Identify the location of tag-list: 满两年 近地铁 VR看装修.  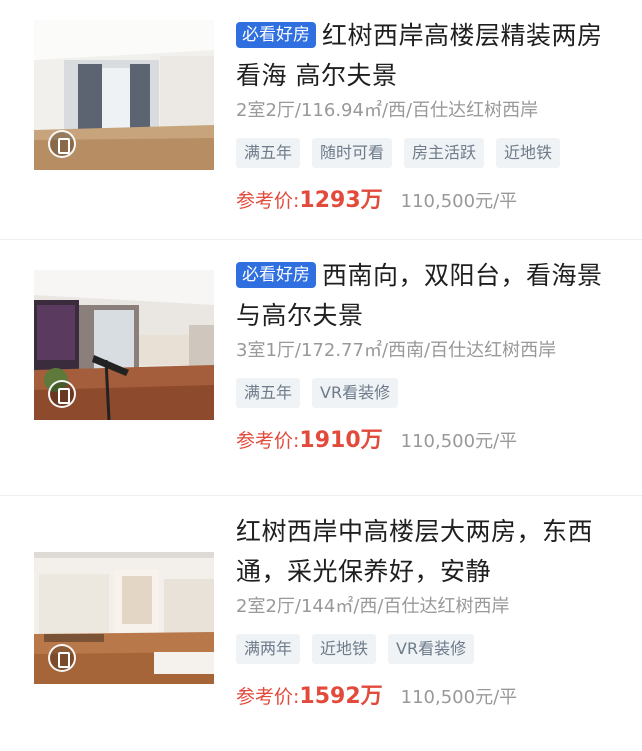
(424, 649).